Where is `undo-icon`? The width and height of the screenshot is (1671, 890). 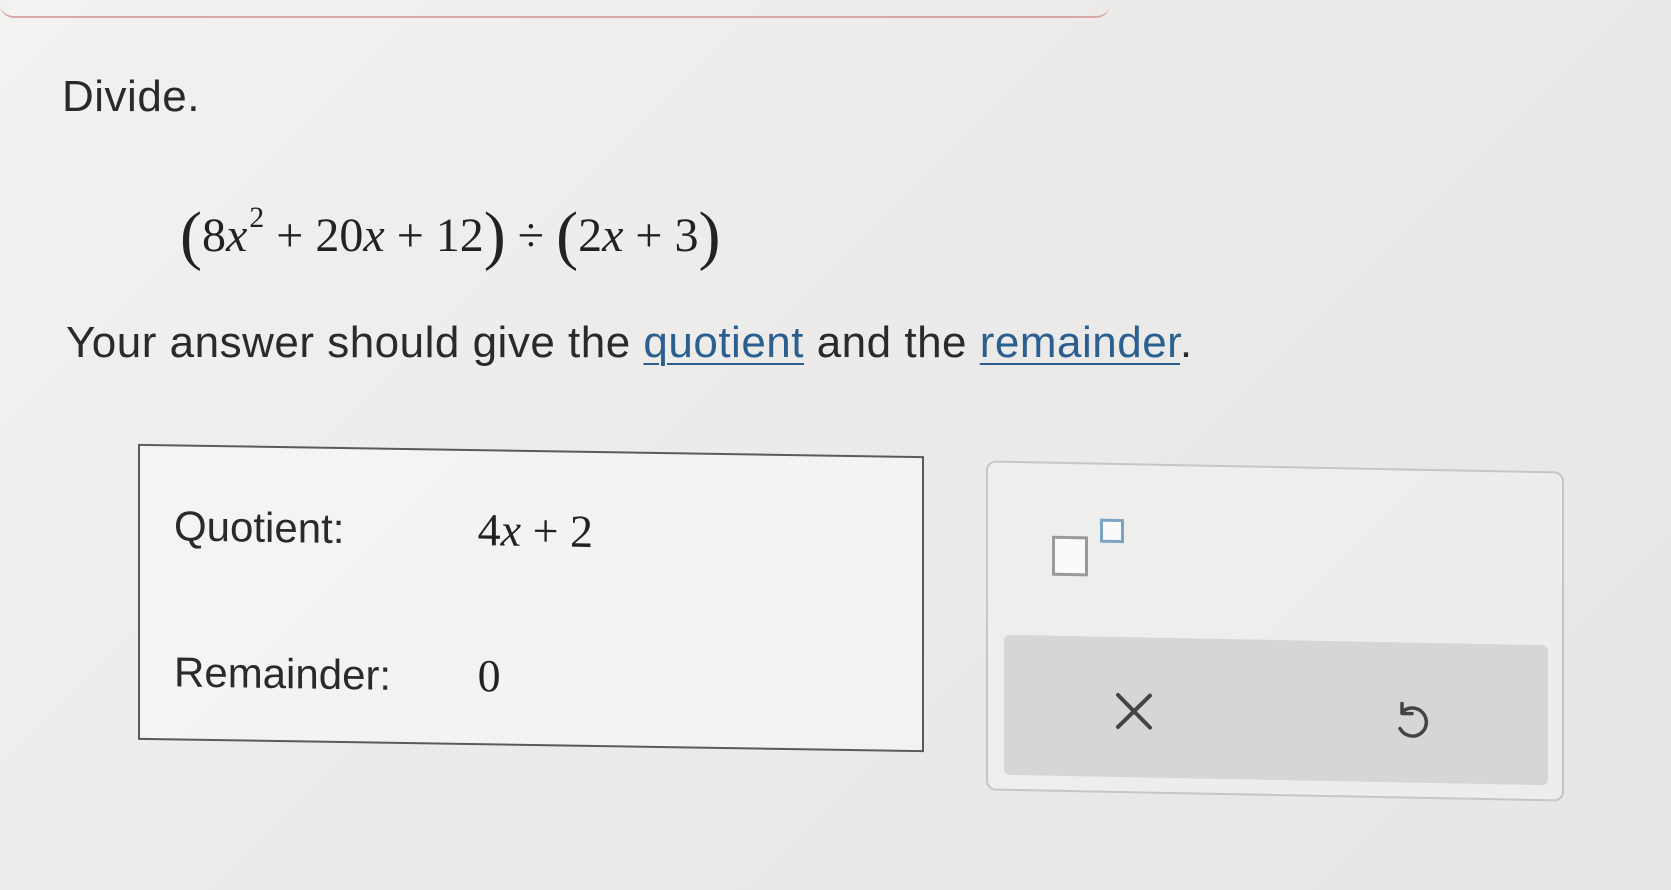 undo-icon is located at coordinates (1413, 719).